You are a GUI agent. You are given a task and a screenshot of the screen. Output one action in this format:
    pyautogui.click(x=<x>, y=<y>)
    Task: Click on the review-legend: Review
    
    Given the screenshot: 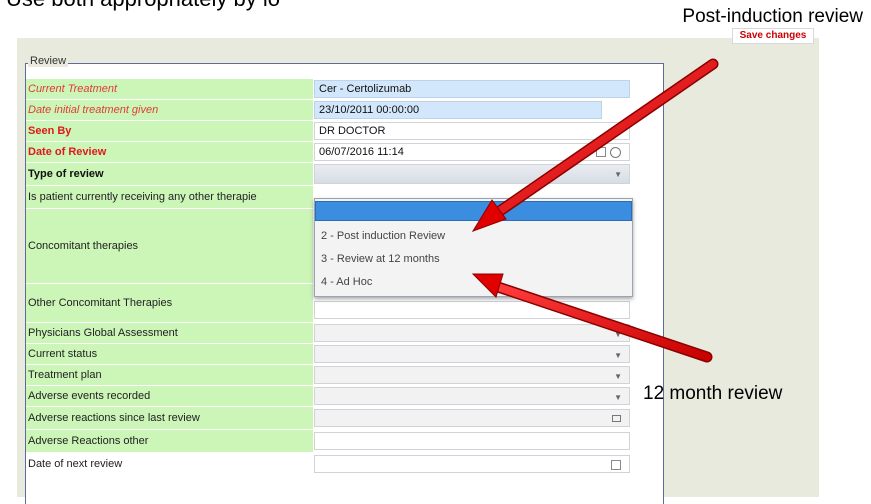 What is the action you would take?
    pyautogui.click(x=48, y=61)
    